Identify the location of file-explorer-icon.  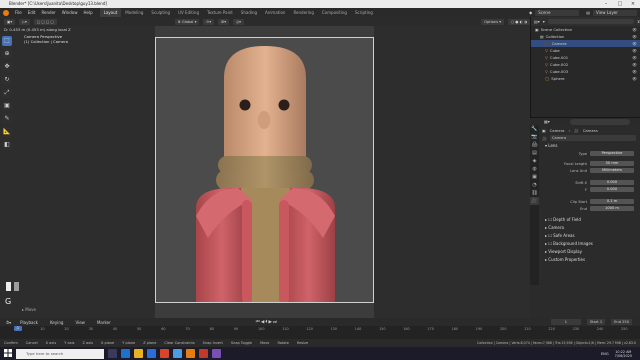
(138, 353).